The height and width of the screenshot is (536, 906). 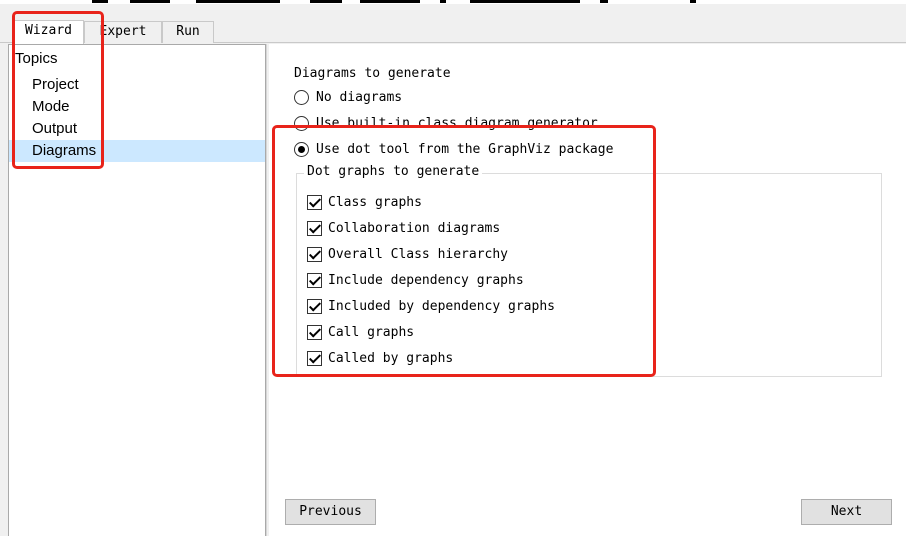 What do you see at coordinates (375, 202) in the screenshot?
I see `checkbox-label: Class graphs` at bounding box center [375, 202].